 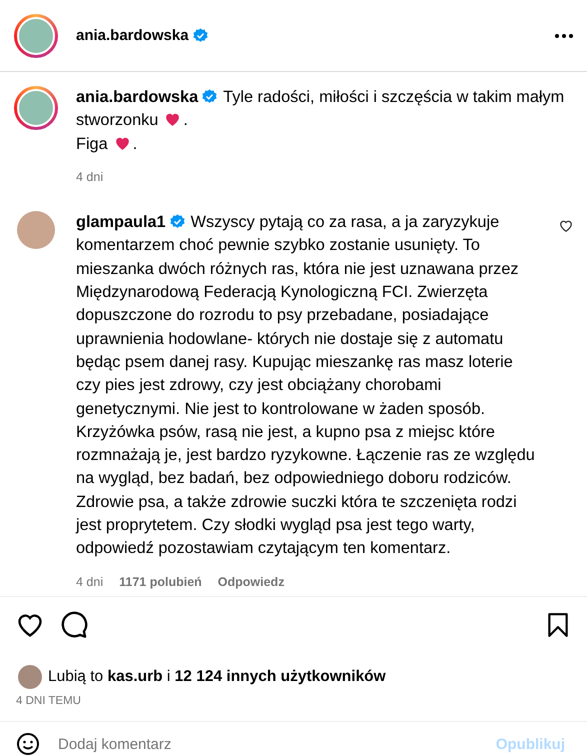 I want to click on emoji-icon, so click(x=28, y=744).